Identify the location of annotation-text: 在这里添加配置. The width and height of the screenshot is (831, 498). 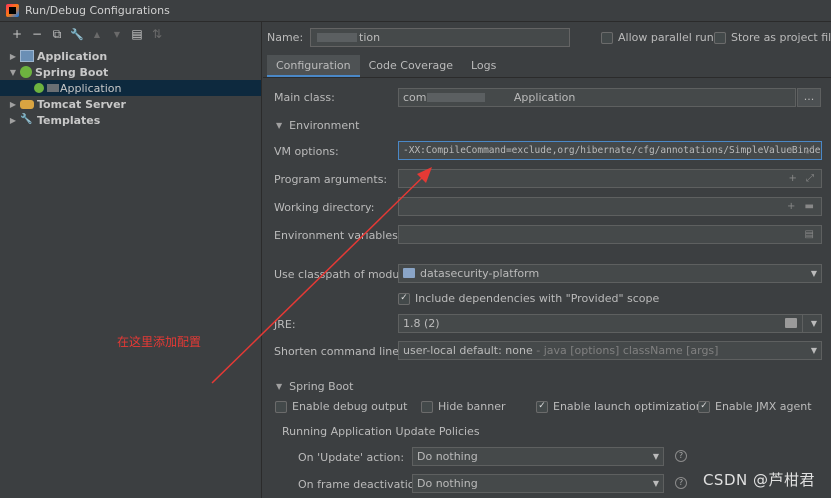
(159, 342).